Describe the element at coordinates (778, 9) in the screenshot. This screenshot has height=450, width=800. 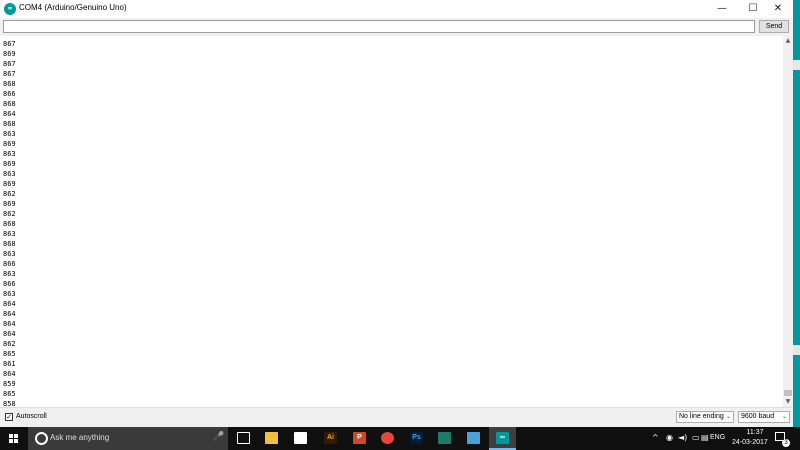
I see `close-button: ✕` at that location.